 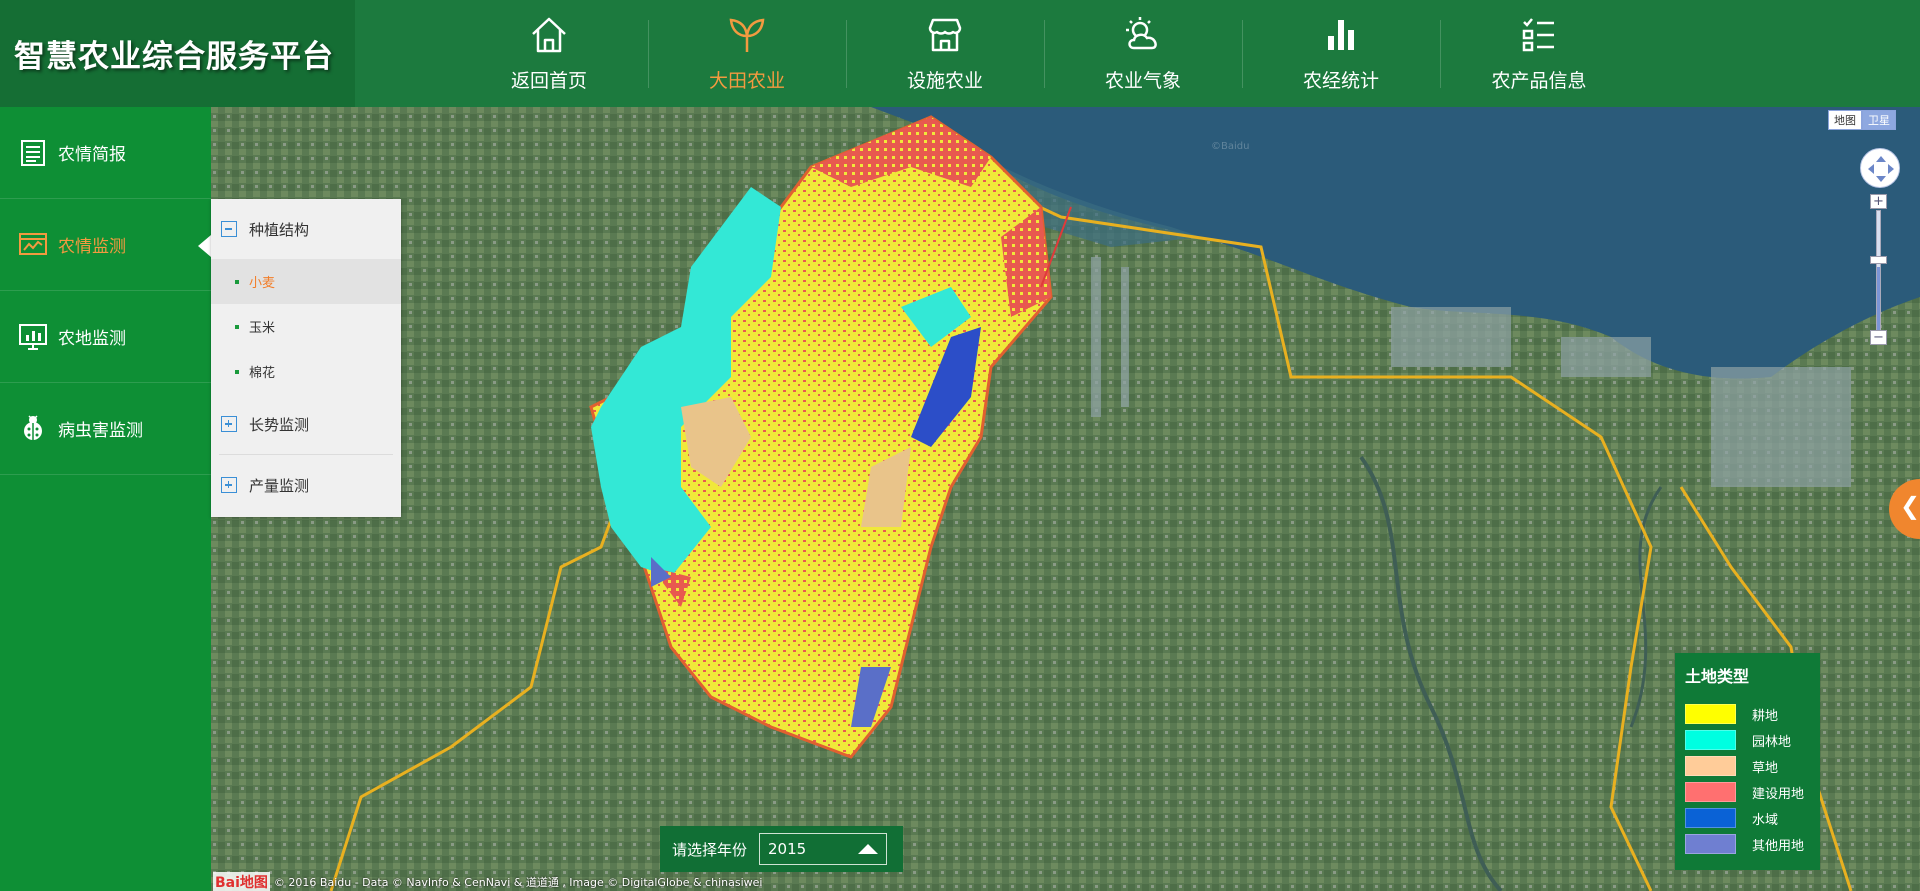 I want to click on submenu-item-corn: 玉米, so click(x=306, y=326).